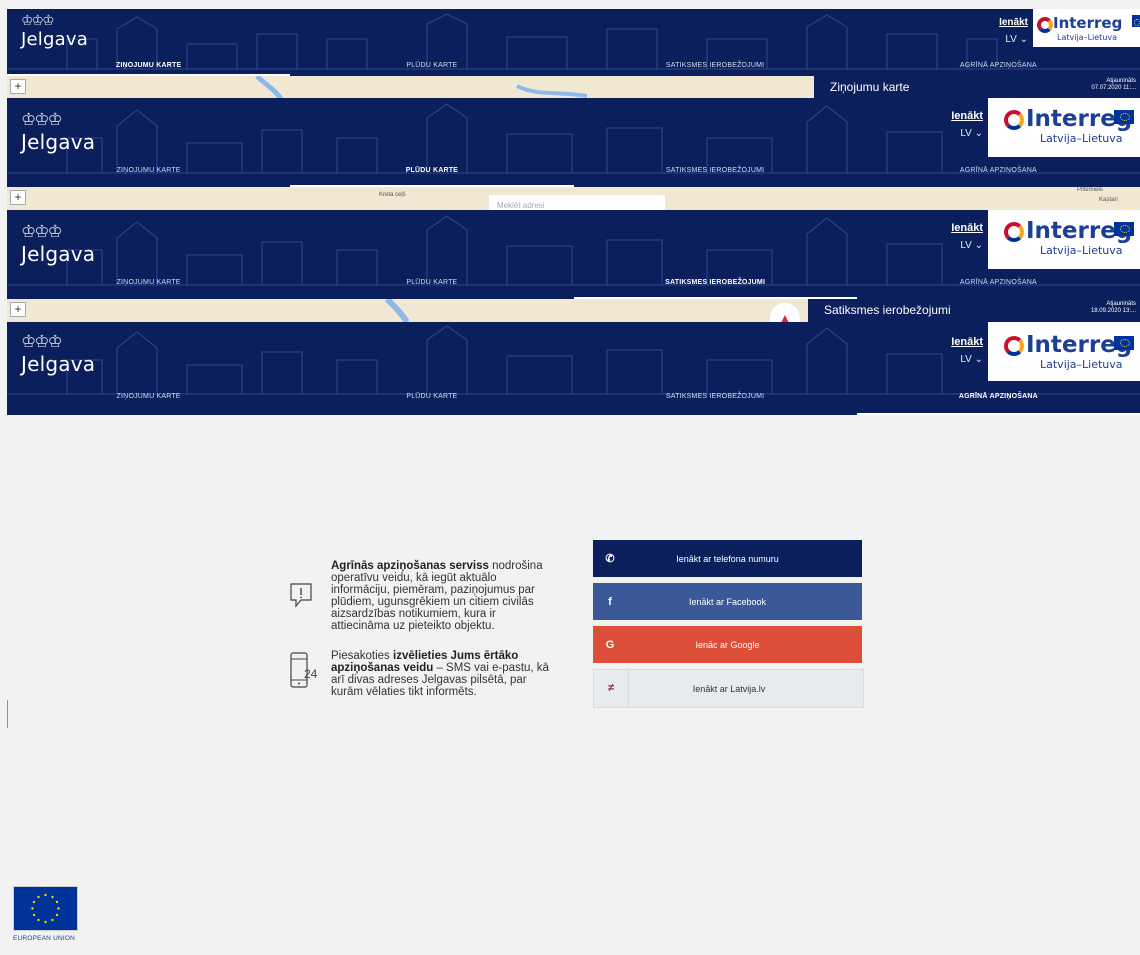  I want to click on latvija-flag-icon: ≠, so click(611, 688).